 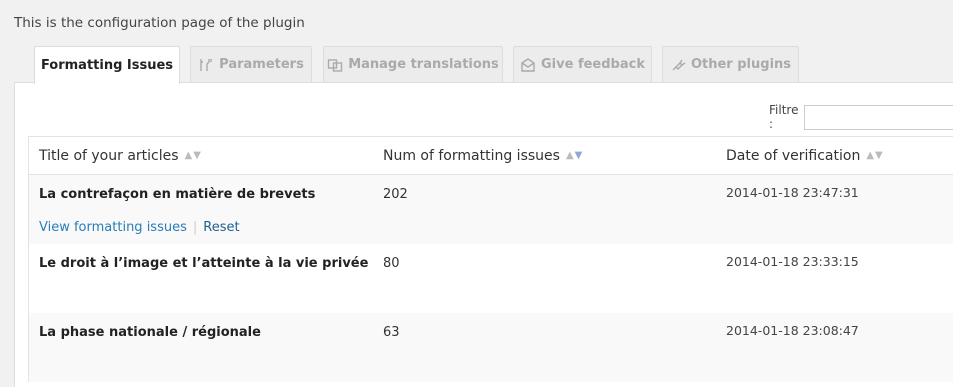 What do you see at coordinates (221, 227) in the screenshot?
I see `reset-link: Reset` at bounding box center [221, 227].